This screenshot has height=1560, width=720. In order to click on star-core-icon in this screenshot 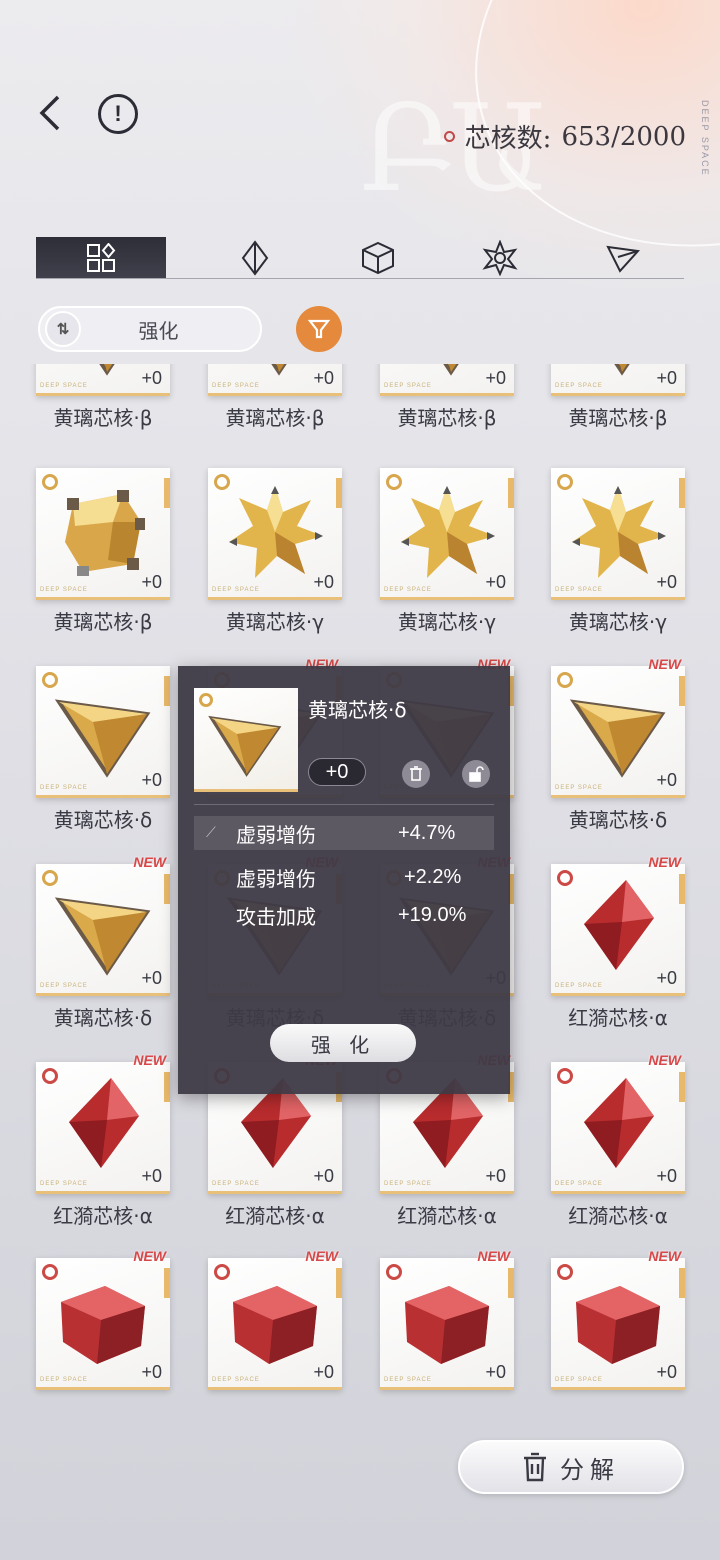, I will do `click(619, 532)`.